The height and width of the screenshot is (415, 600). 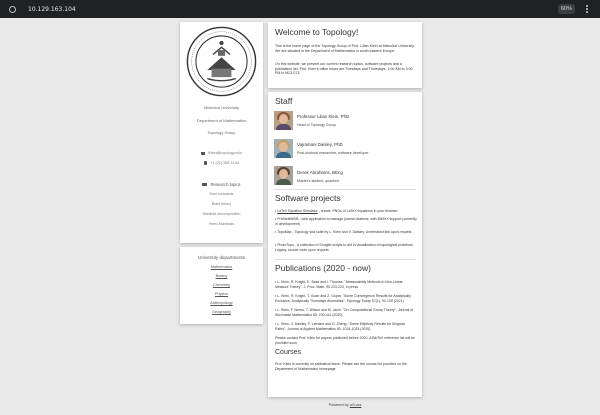 I want to click on dept-link-chemistry: Chemistry, so click(x=221, y=285).